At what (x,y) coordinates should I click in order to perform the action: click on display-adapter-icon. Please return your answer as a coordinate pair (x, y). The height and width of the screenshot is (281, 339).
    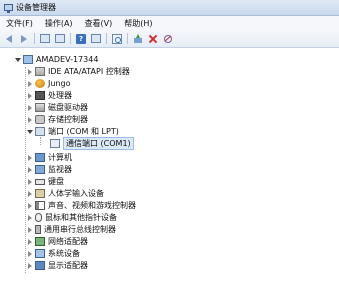
    Looking at the image, I should click on (40, 265).